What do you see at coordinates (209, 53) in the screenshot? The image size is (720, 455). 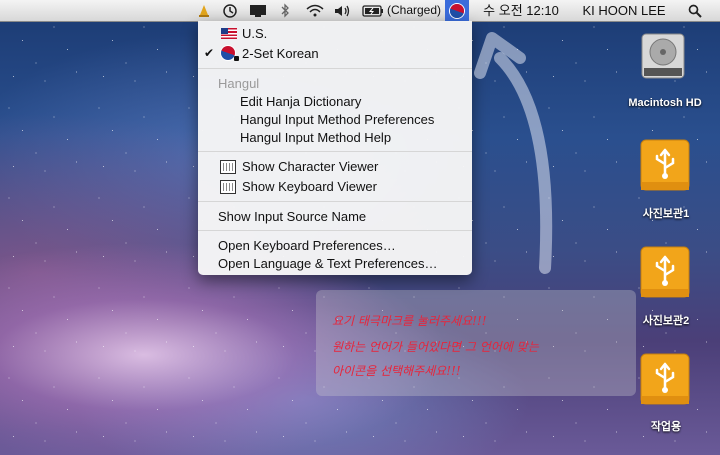 I see `checkmark-icon: ✔` at bounding box center [209, 53].